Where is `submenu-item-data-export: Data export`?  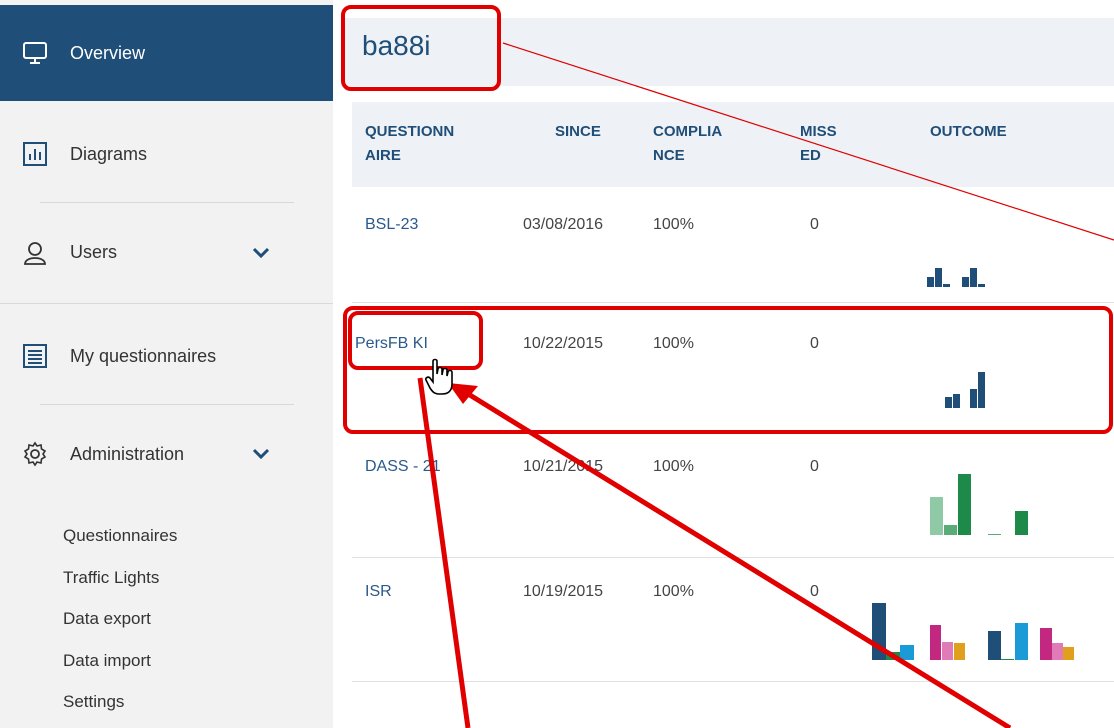 submenu-item-data-export: Data export is located at coordinates (107, 619).